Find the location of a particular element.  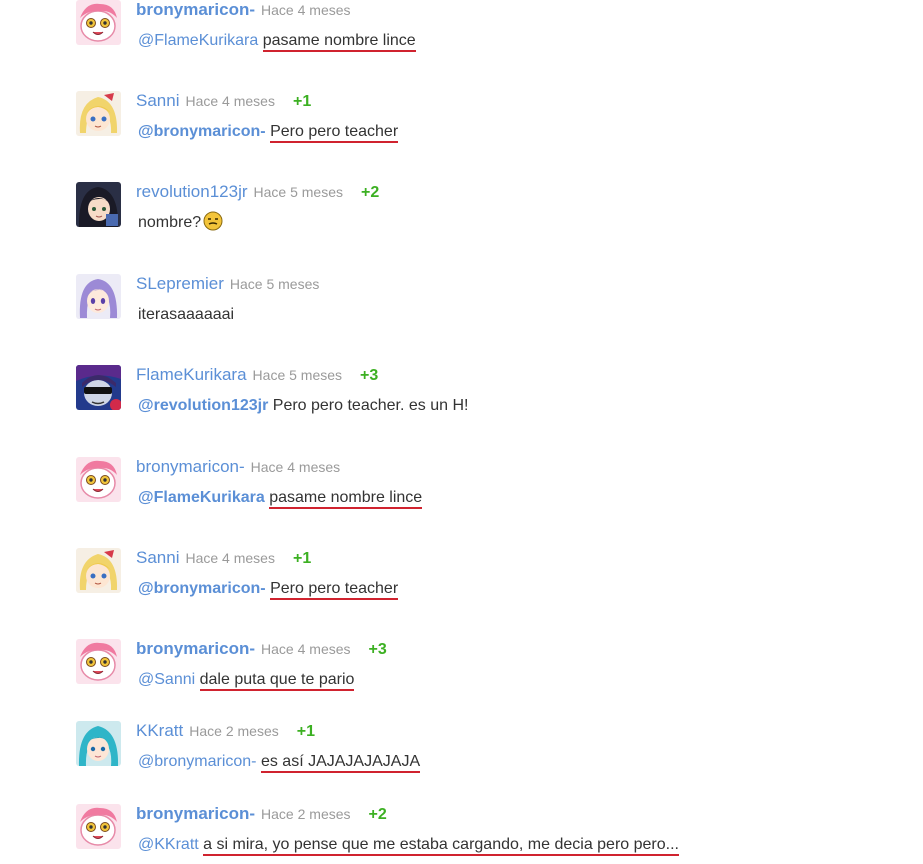

sunglasses-character-avatar-icon is located at coordinates (98, 387).